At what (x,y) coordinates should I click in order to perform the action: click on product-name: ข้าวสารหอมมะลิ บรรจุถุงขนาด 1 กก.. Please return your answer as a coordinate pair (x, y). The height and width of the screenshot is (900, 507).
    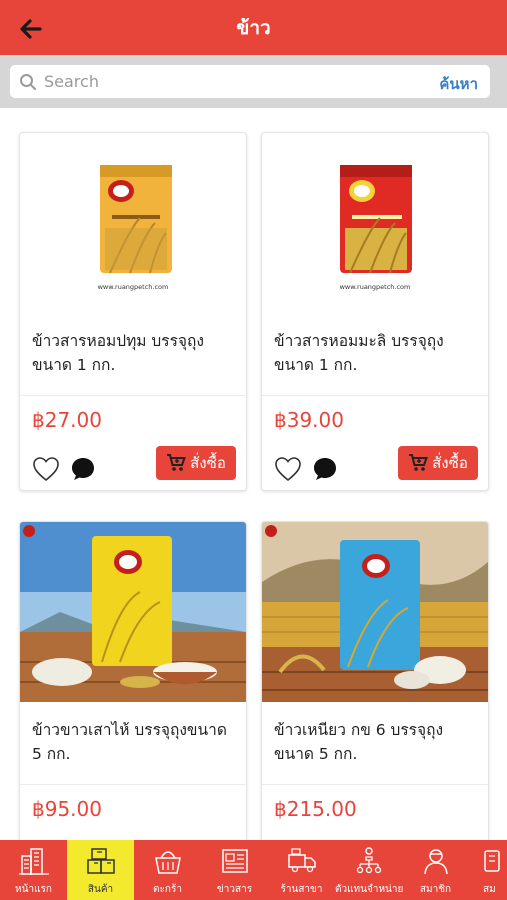
    Looking at the image, I should click on (359, 353).